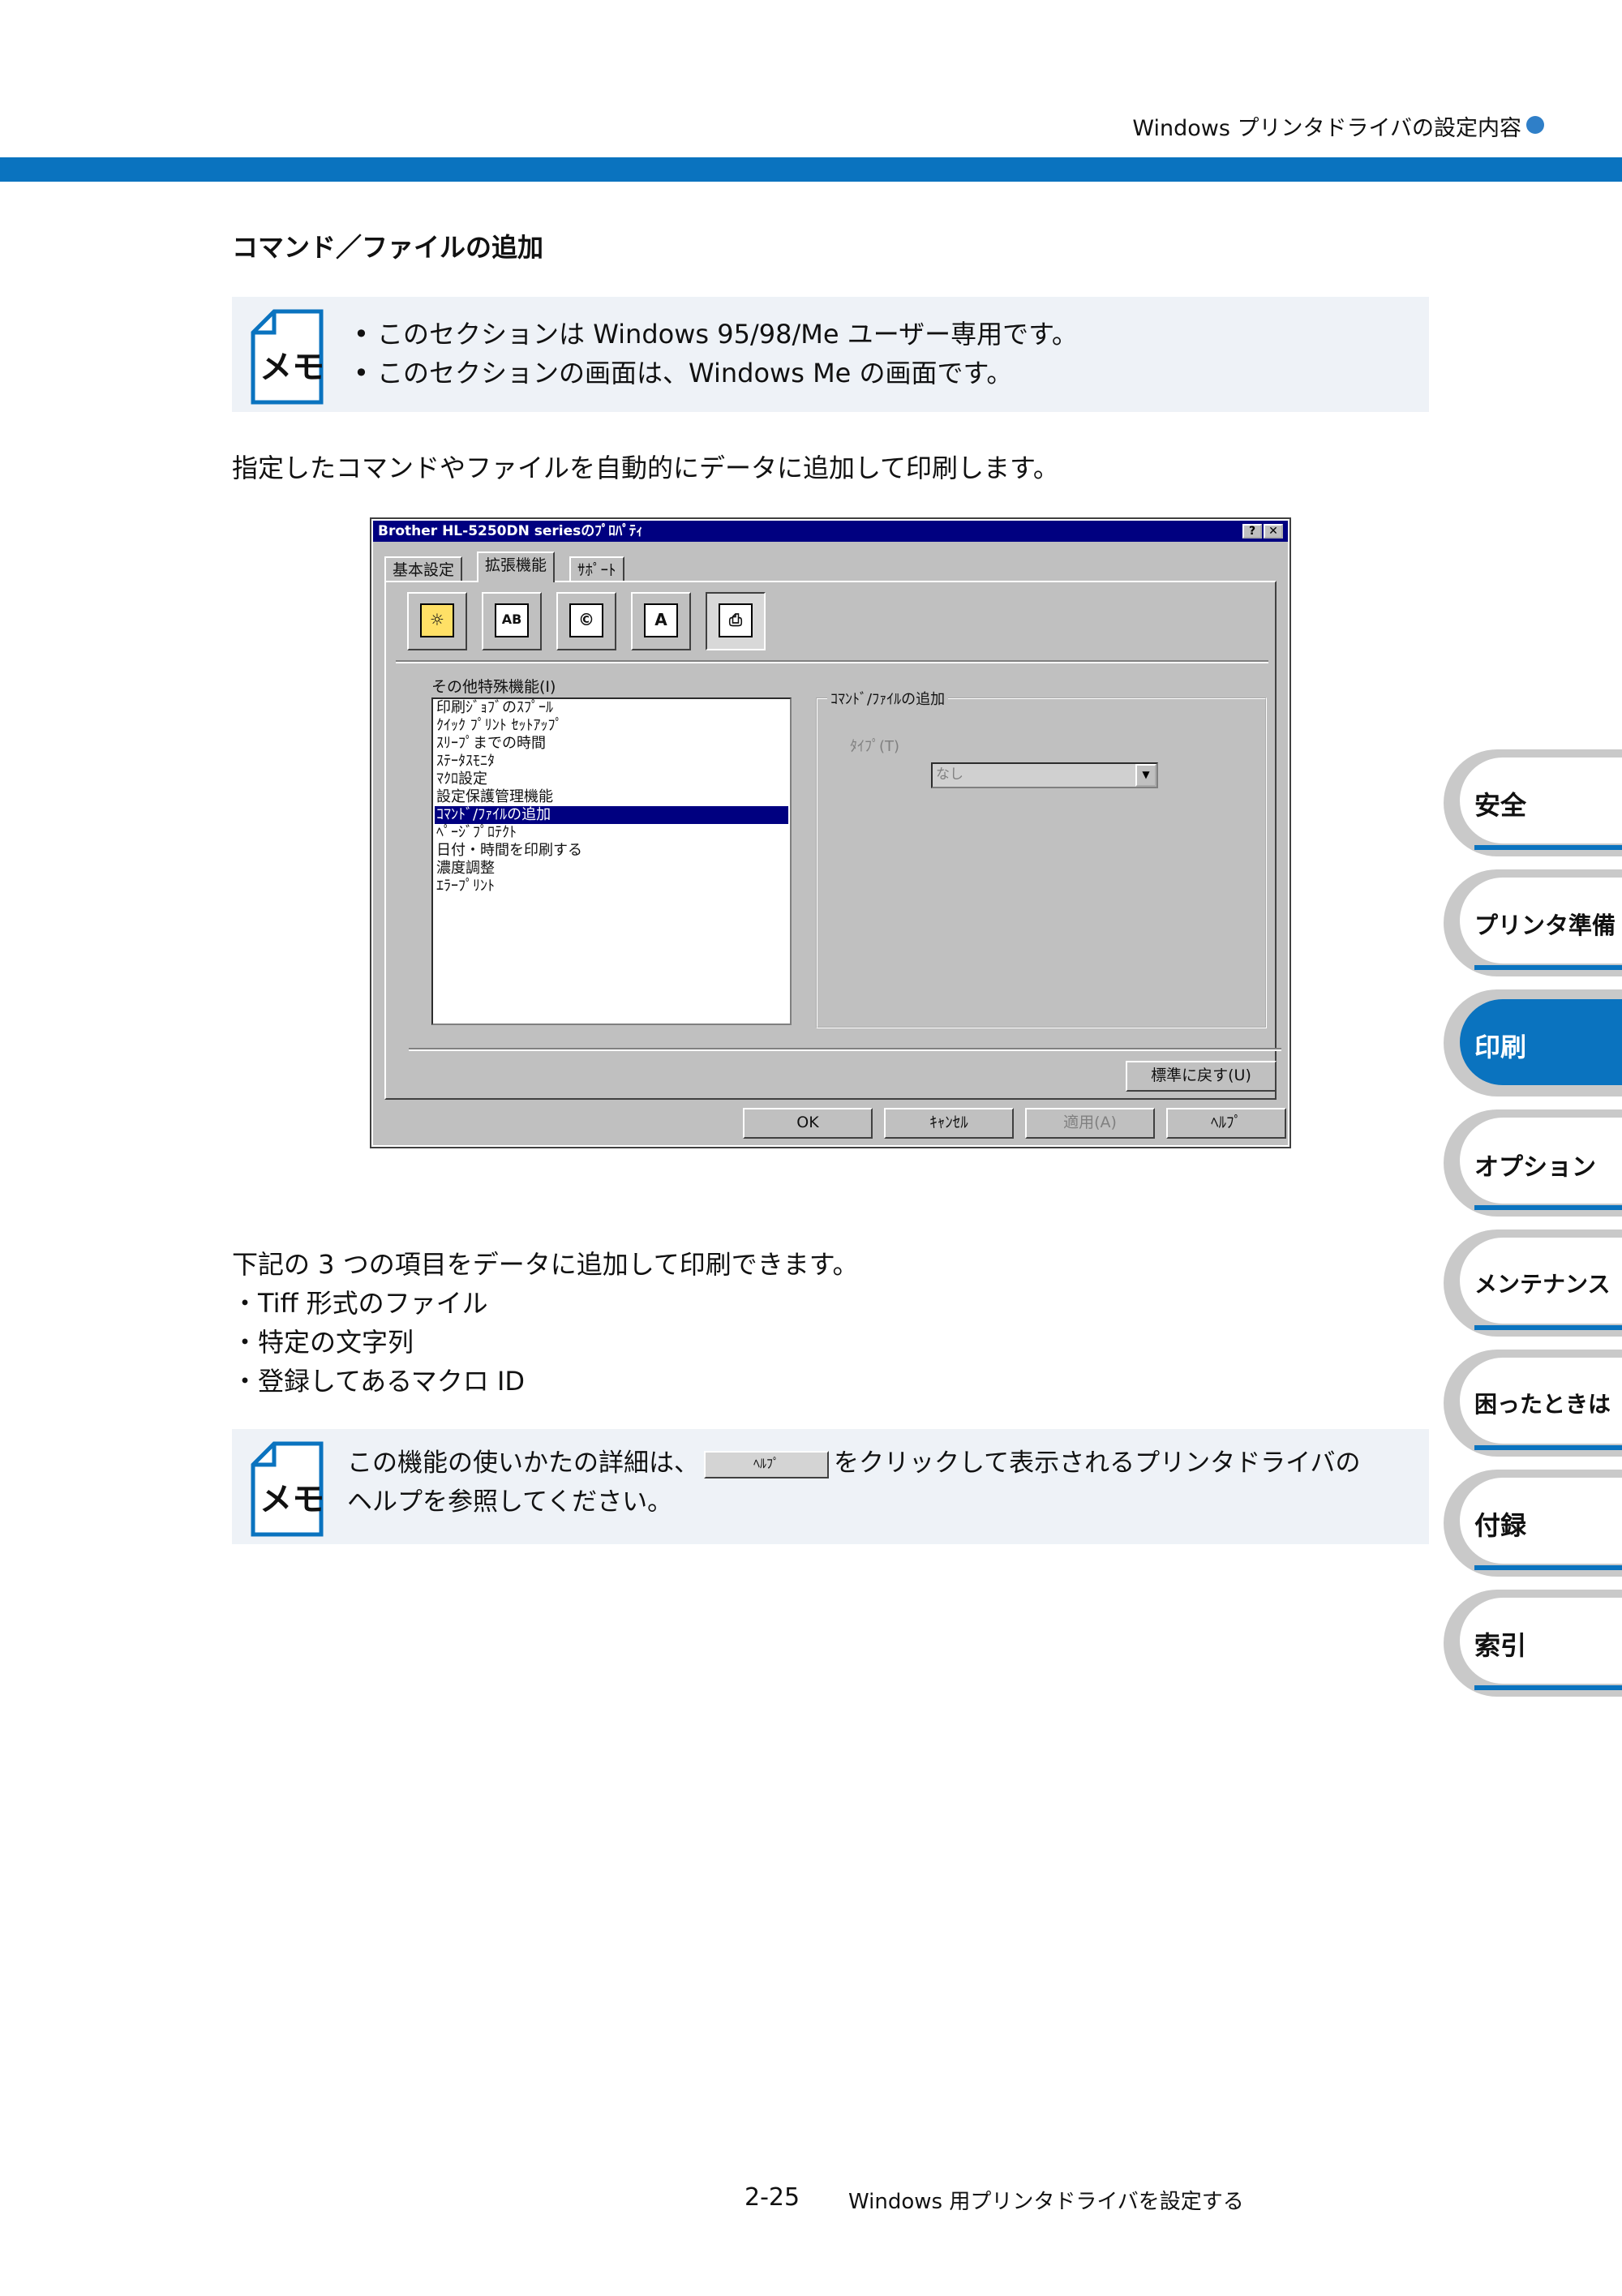 This screenshot has width=1622, height=2296. What do you see at coordinates (766, 1464) in the screenshot?
I see `inline-help-button: ﾍﾙﾌﾟ` at bounding box center [766, 1464].